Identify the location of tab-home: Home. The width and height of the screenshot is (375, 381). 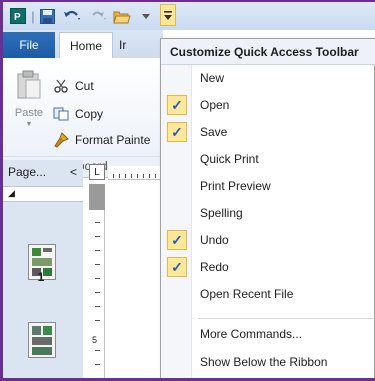
(86, 45).